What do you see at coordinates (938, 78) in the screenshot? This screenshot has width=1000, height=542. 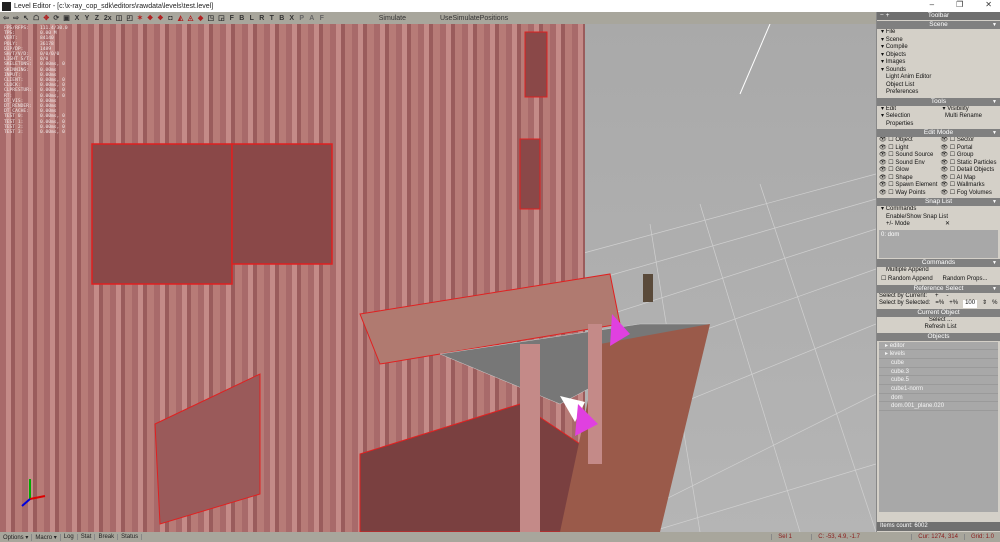 I see `light-anim-editor-link: Light Anim Editor` at bounding box center [938, 78].